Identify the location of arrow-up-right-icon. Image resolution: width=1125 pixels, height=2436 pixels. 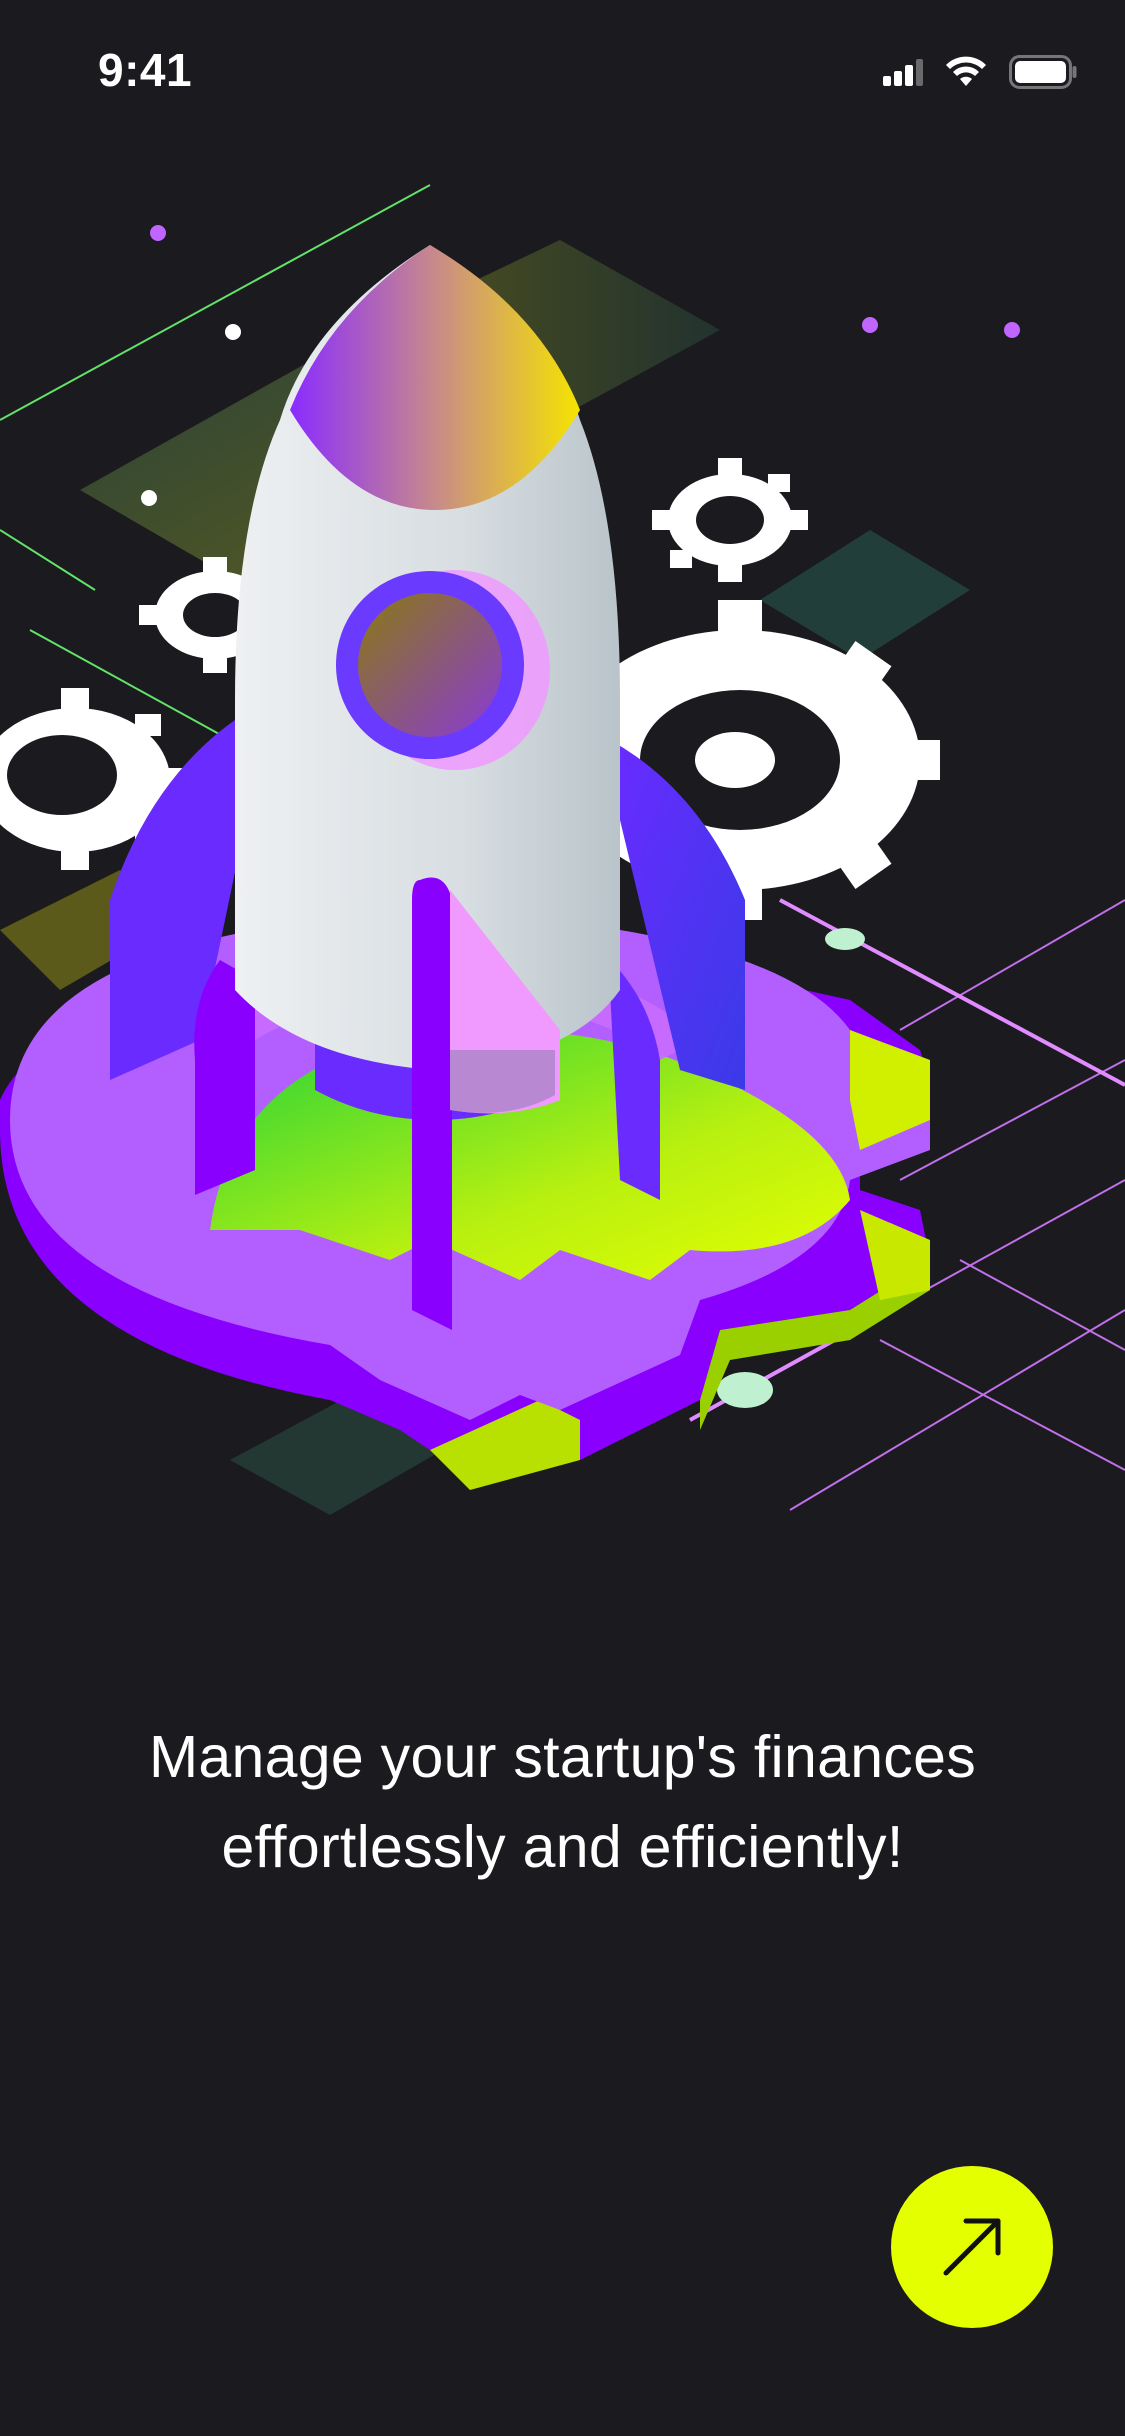
(972, 2247).